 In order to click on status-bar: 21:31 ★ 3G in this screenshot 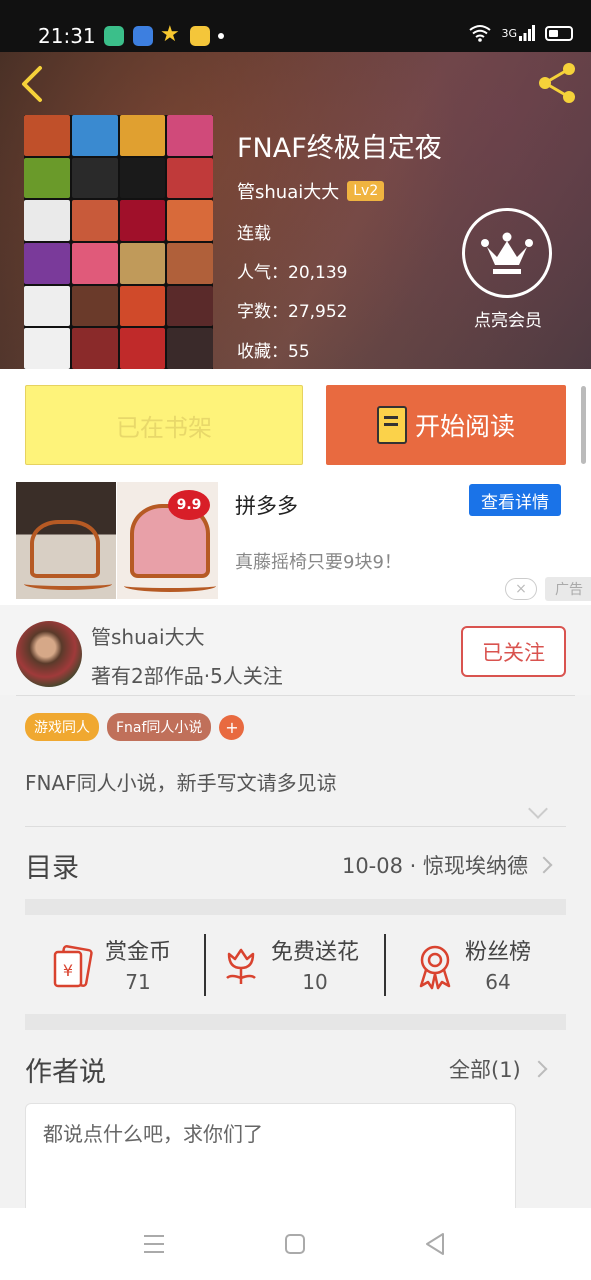, I will do `click(295, 26)`.